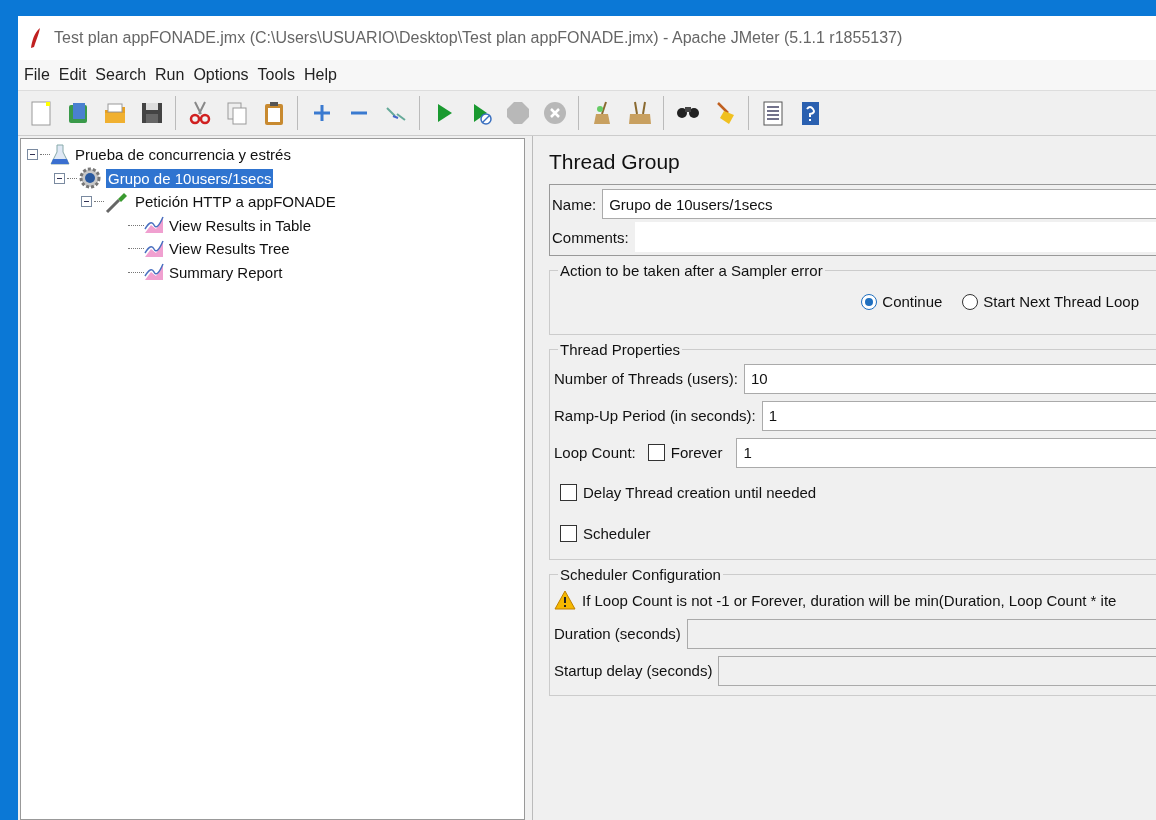 This screenshot has width=1156, height=820. I want to click on name-field: Grupo de 10users/1secs, so click(879, 204).